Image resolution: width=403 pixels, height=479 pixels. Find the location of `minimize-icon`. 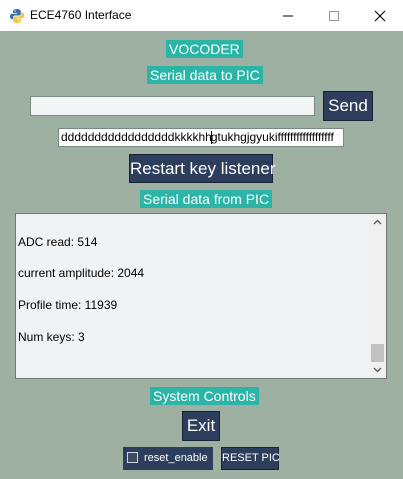

minimize-icon is located at coordinates (288, 16).